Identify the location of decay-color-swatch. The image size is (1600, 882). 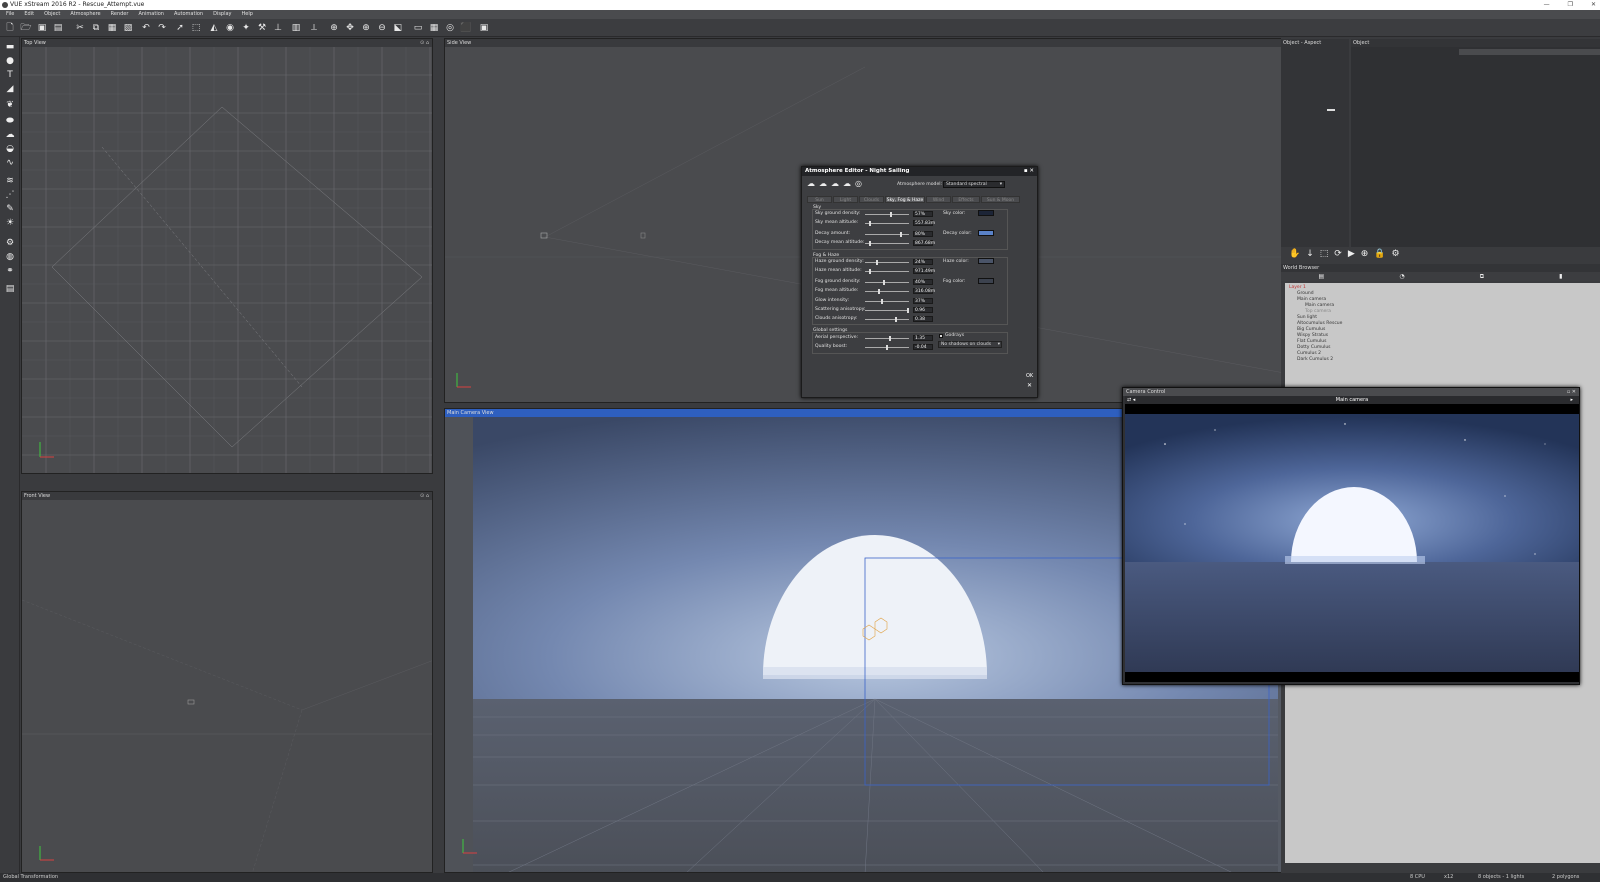
(986, 233).